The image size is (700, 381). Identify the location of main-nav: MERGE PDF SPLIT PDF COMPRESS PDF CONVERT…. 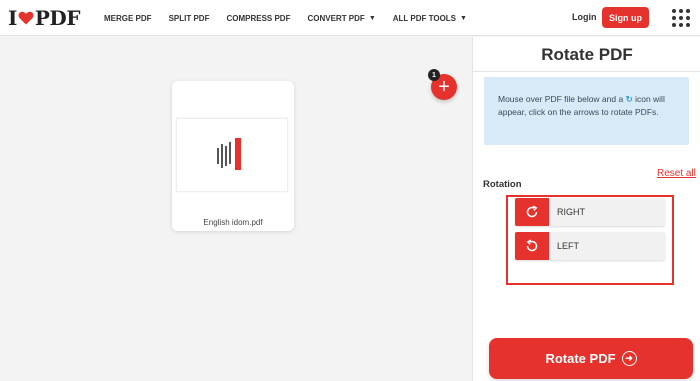
(294, 18).